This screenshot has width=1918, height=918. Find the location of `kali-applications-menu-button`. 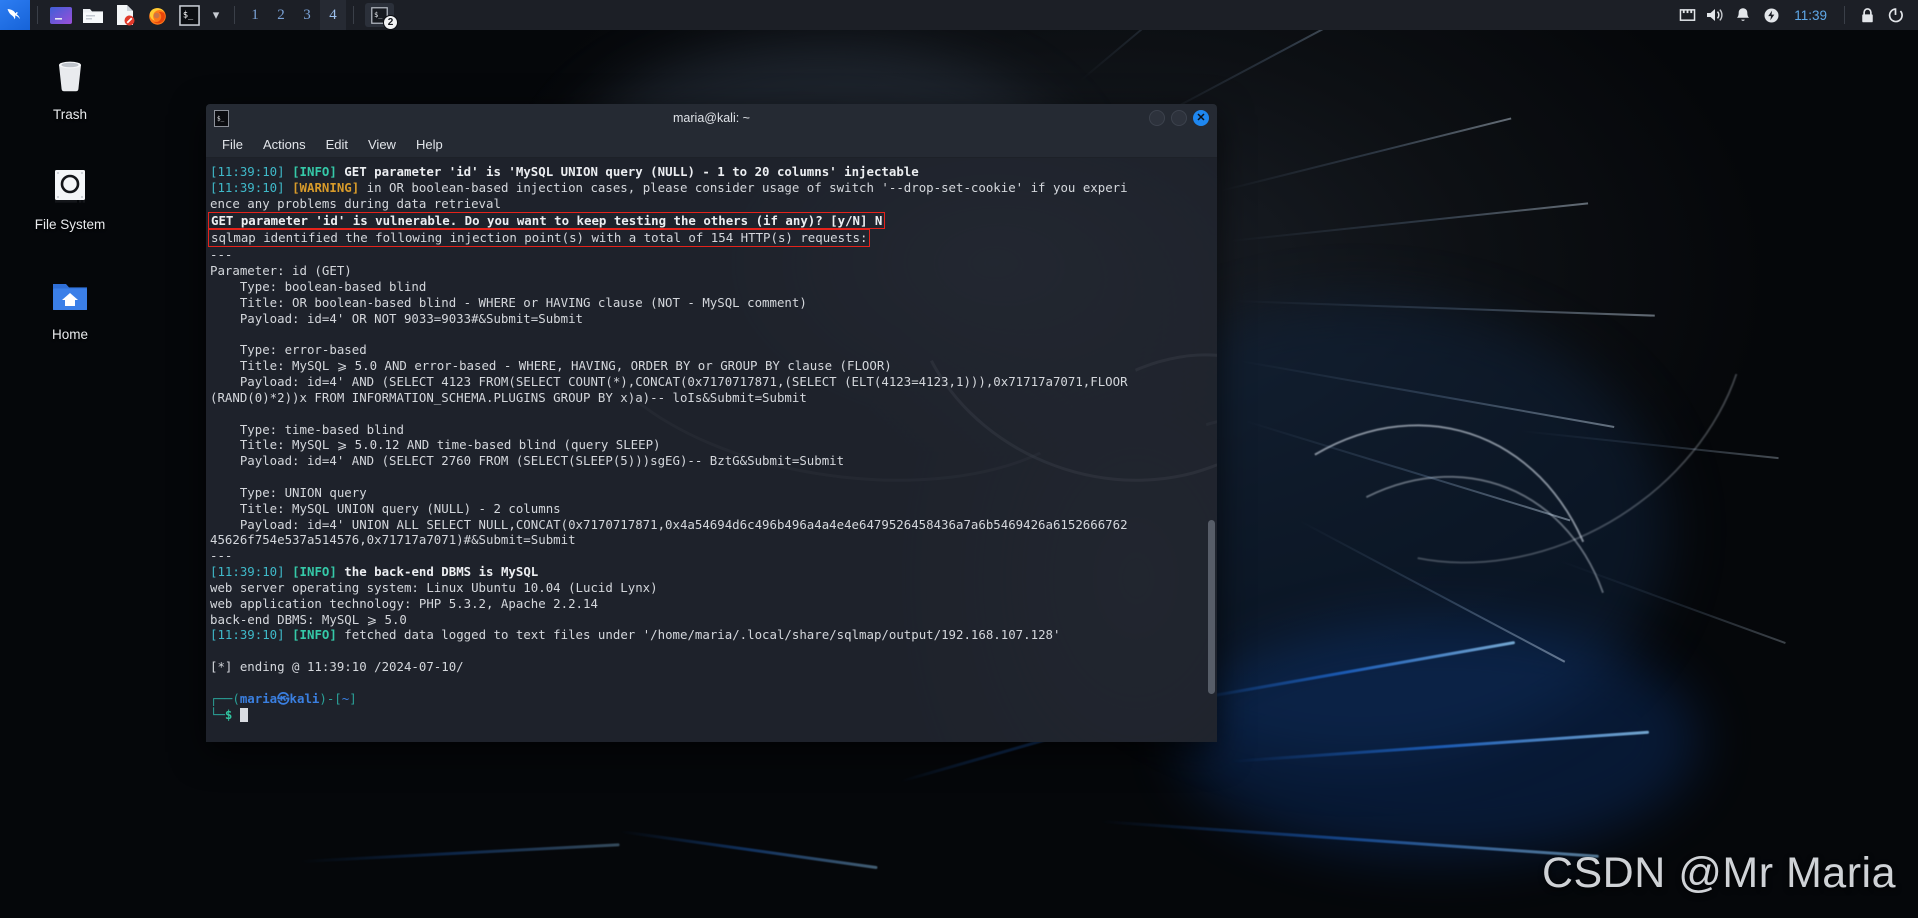

kali-applications-menu-button is located at coordinates (15, 15).